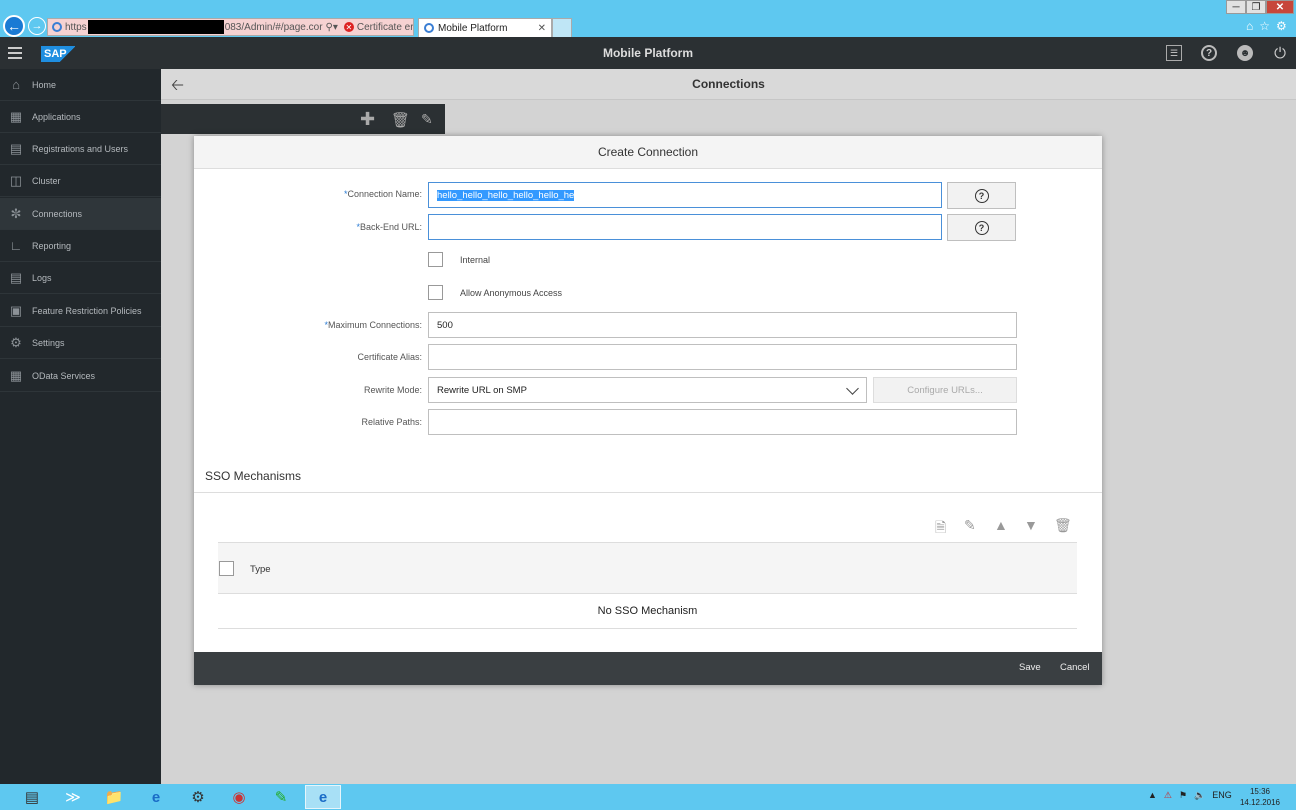 The image size is (1296, 810). I want to click on sidebar-item-label: OData Services, so click(64, 375).